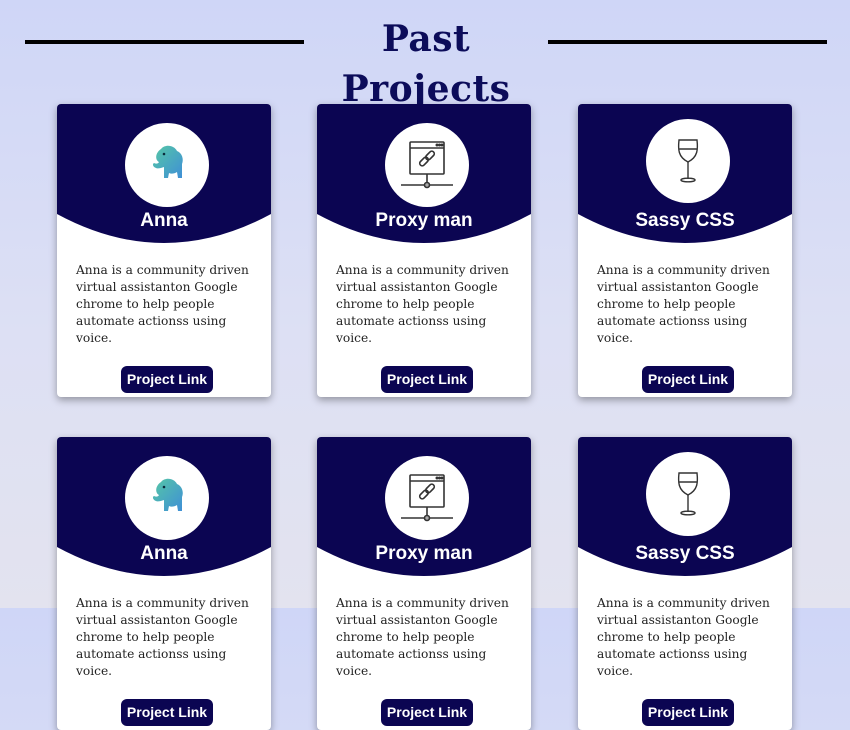  I want to click on page-title: Past Projects, so click(426, 64).